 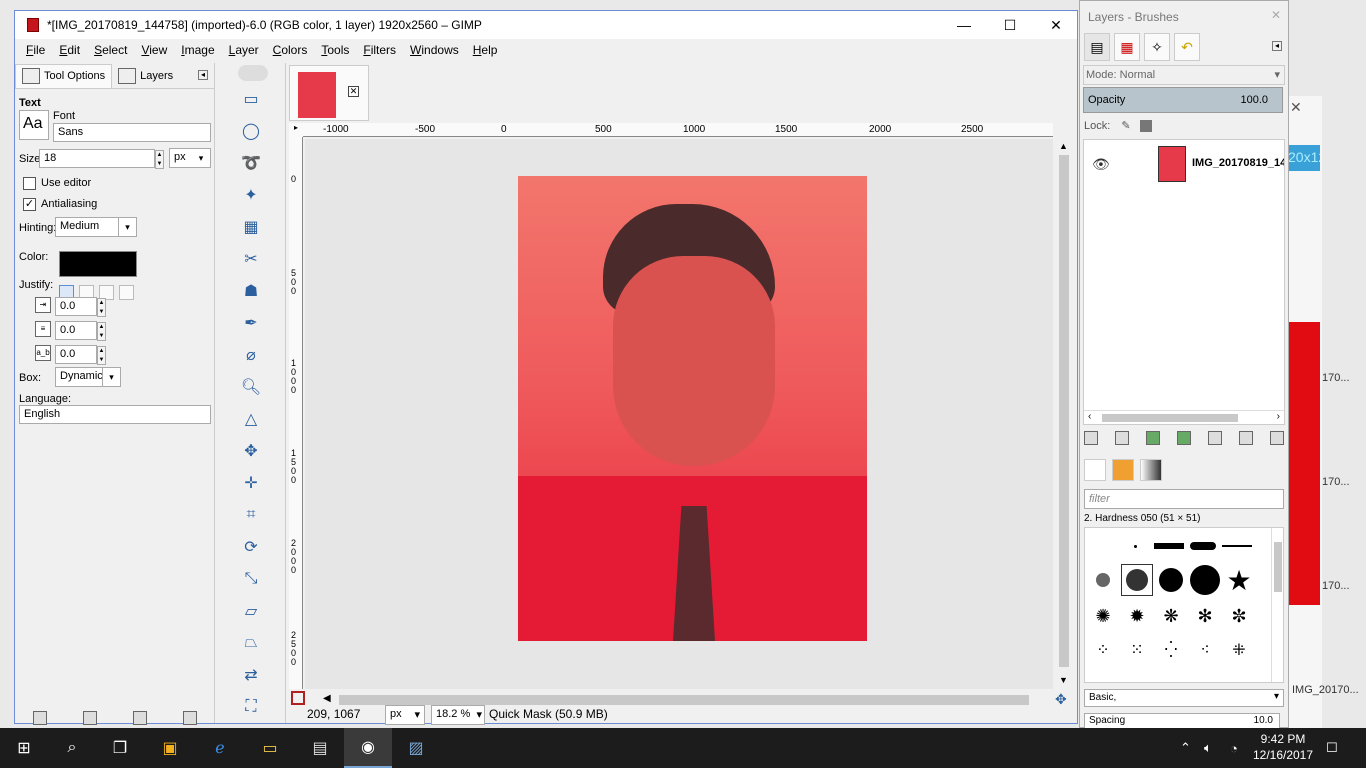 What do you see at coordinates (251, 99) in the screenshot?
I see `rect-select-tool-icon: ▭` at bounding box center [251, 99].